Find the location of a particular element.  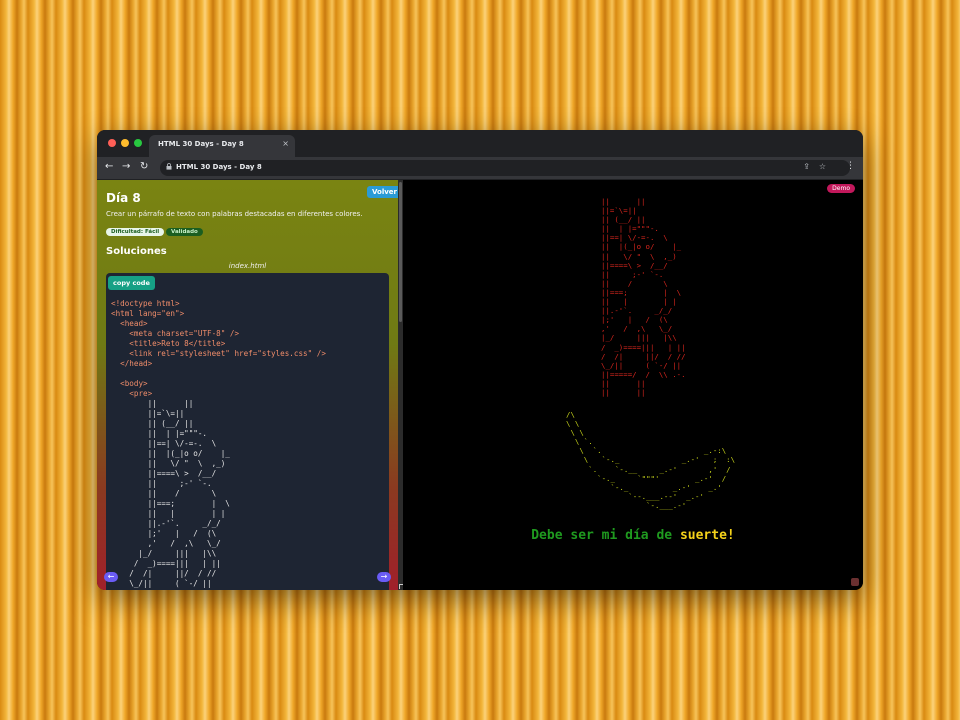

code-line-doctype: <!doctype html> is located at coordinates (145, 303).